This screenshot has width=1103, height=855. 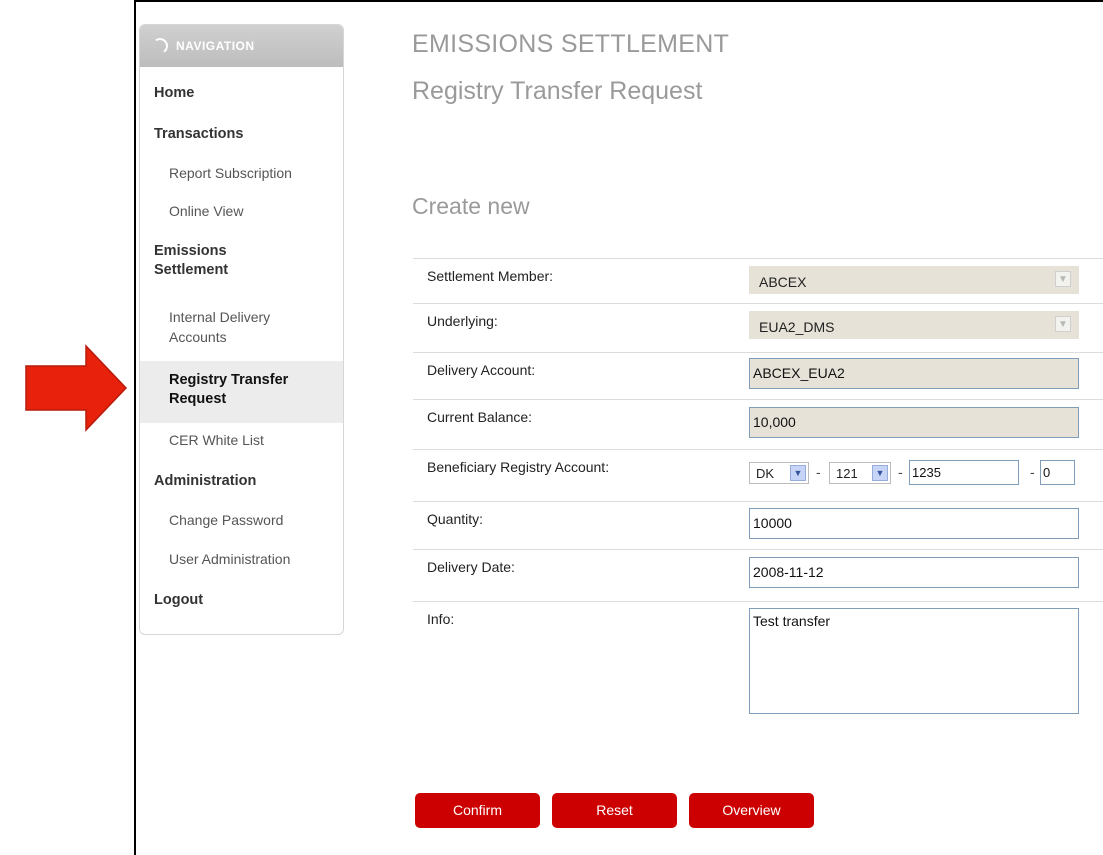 I want to click on nav-item-registry-transfer-request: Registry Transfer Request, so click(x=241, y=392).